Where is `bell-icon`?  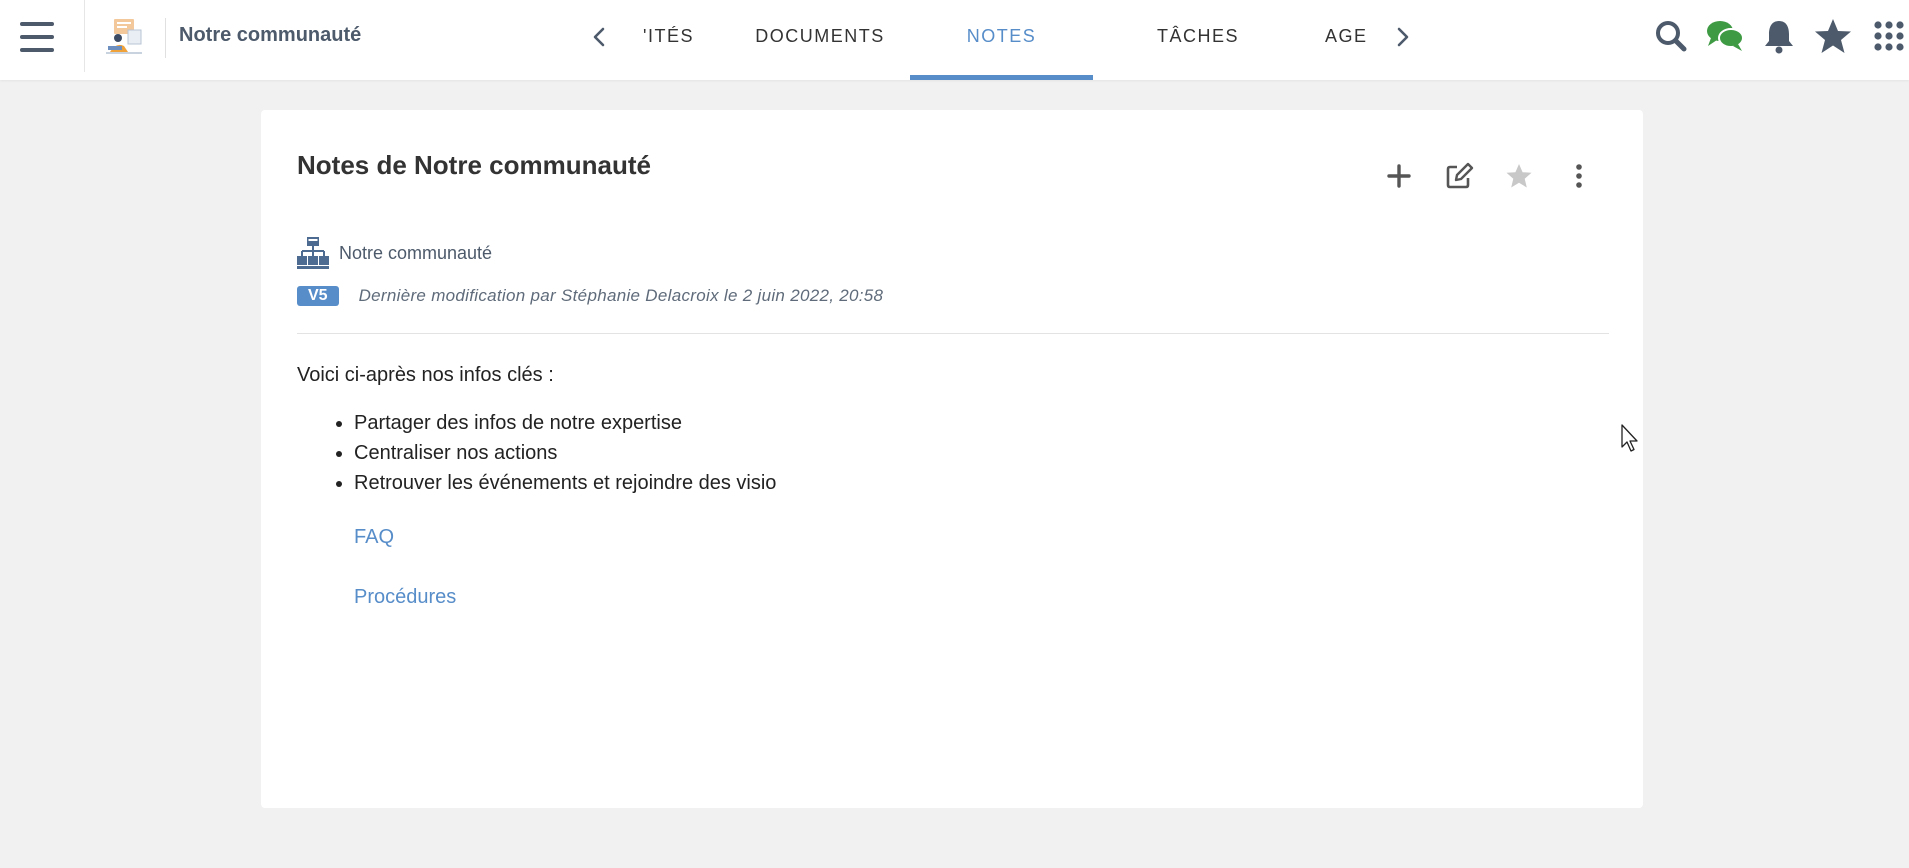 bell-icon is located at coordinates (1779, 36).